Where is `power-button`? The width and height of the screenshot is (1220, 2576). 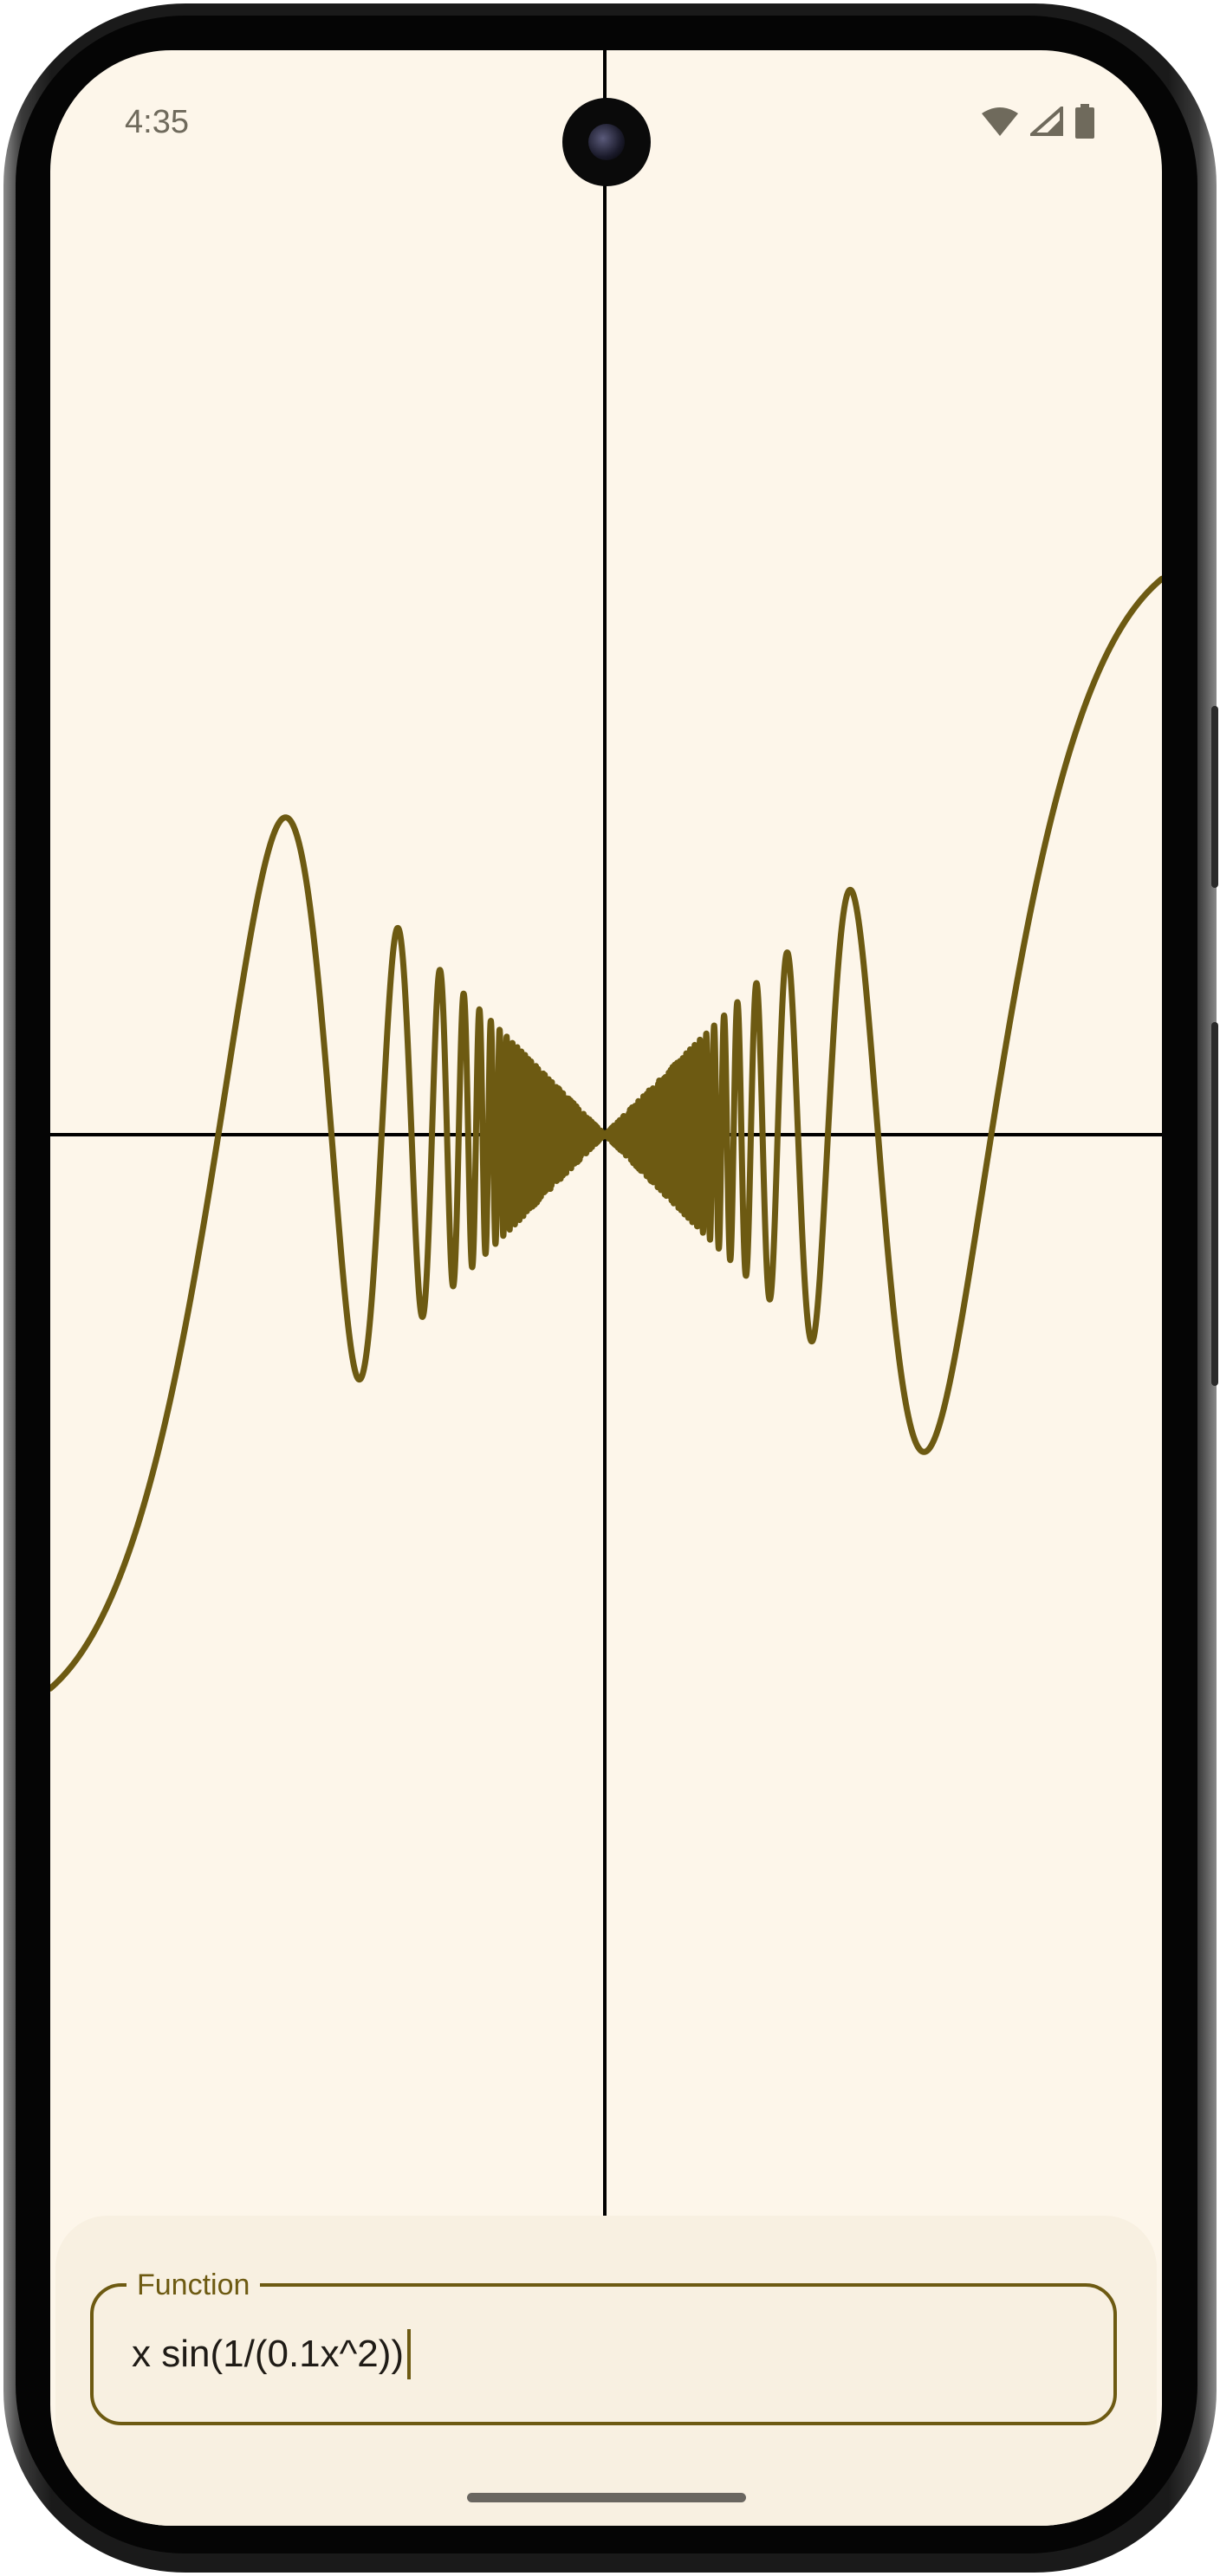
power-button is located at coordinates (1214, 797).